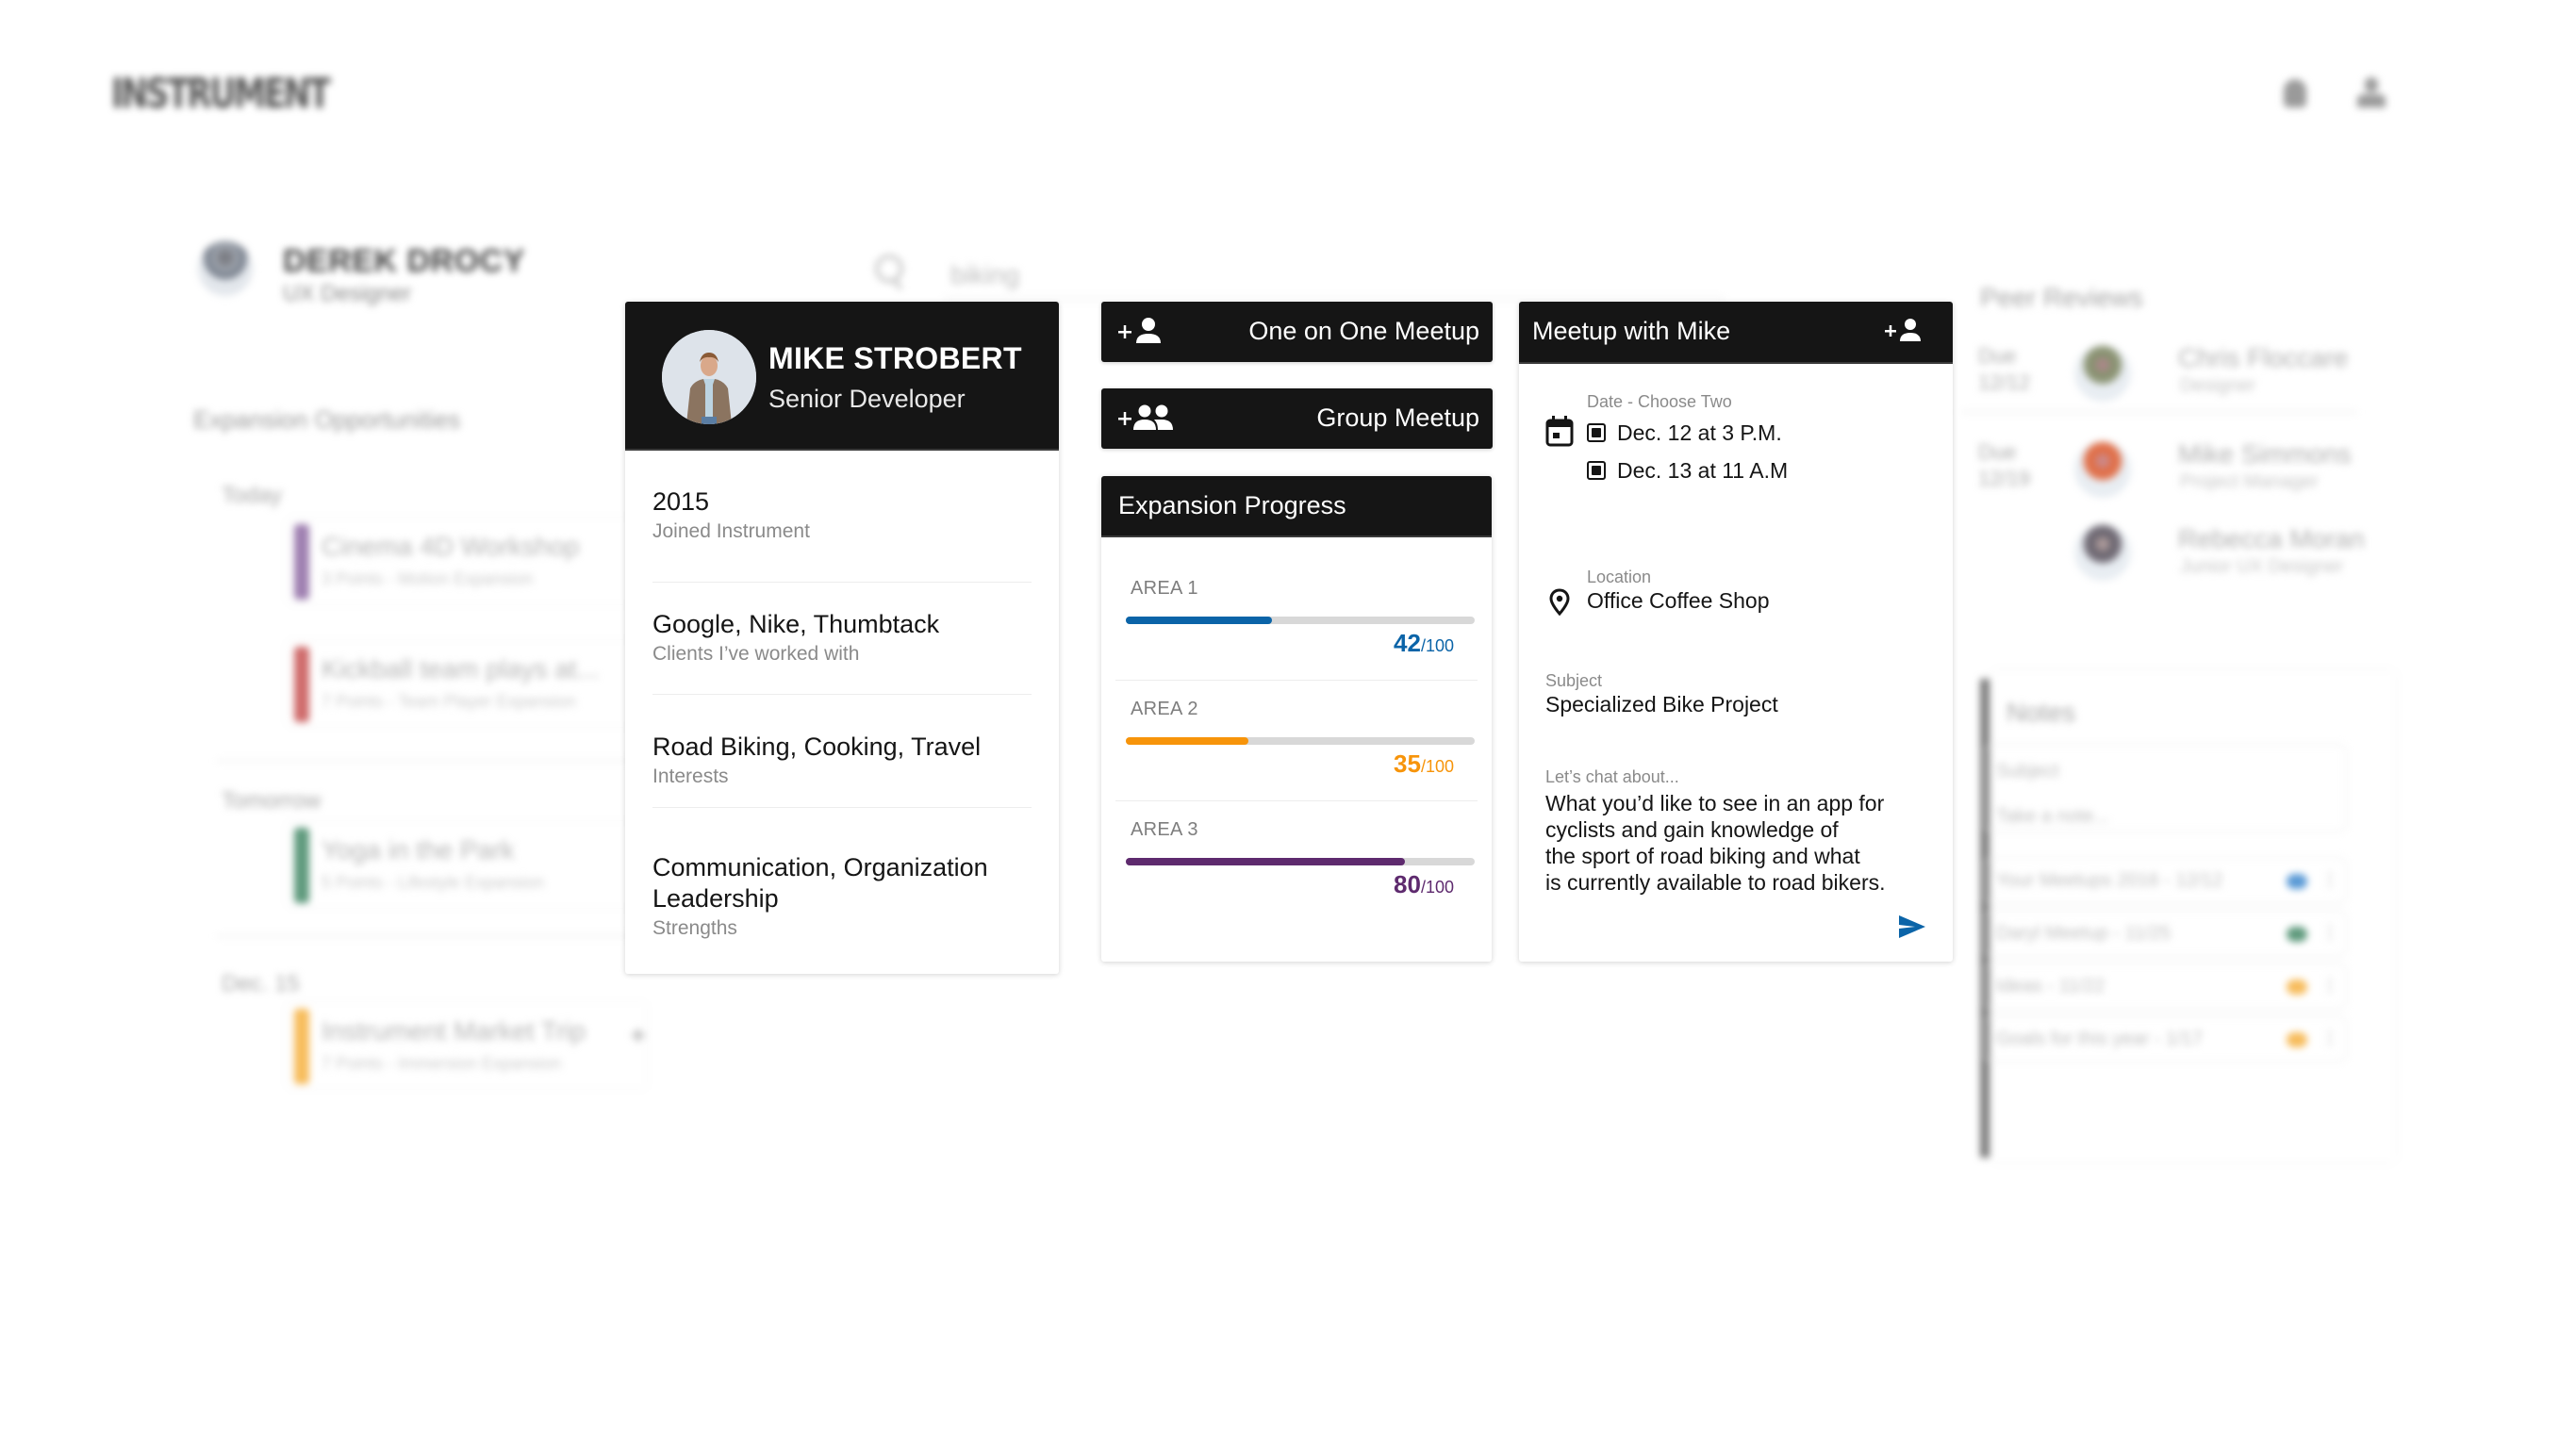  I want to click on progress-score: 80/100, so click(1424, 884).